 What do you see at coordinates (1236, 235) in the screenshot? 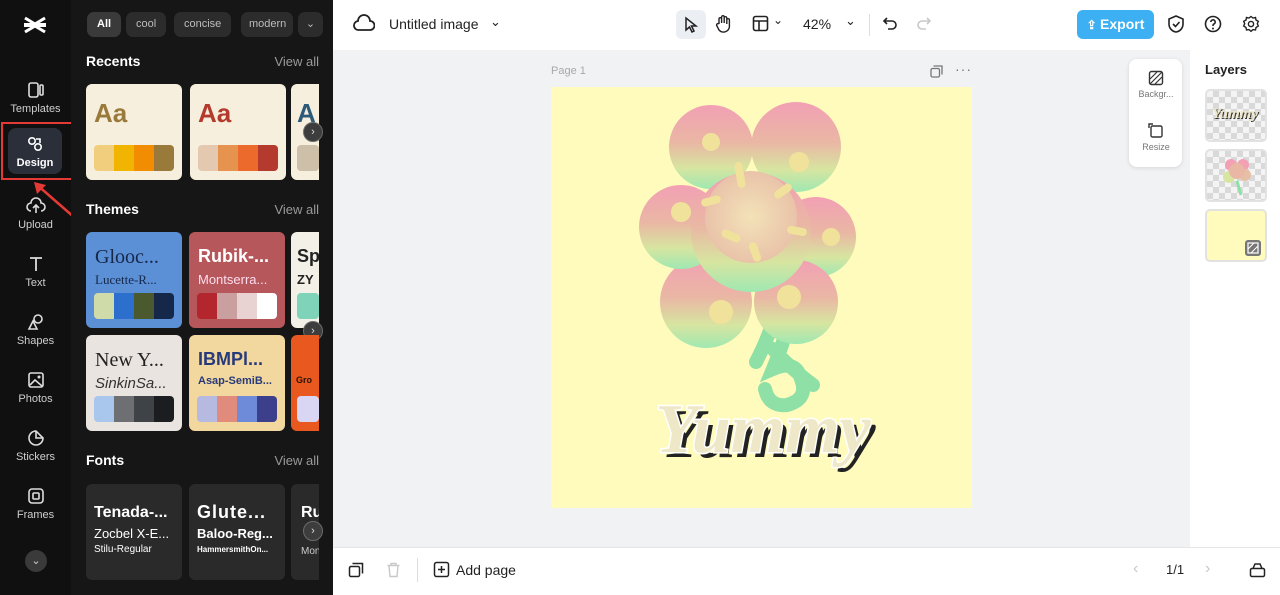
I see `layer-background` at bounding box center [1236, 235].